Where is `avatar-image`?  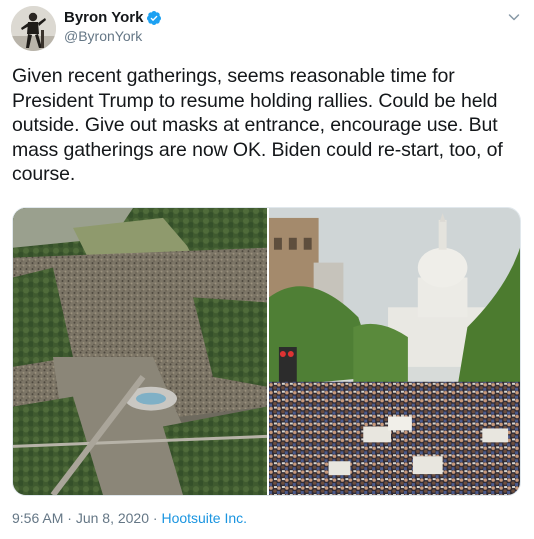
avatar-image is located at coordinates (33, 28).